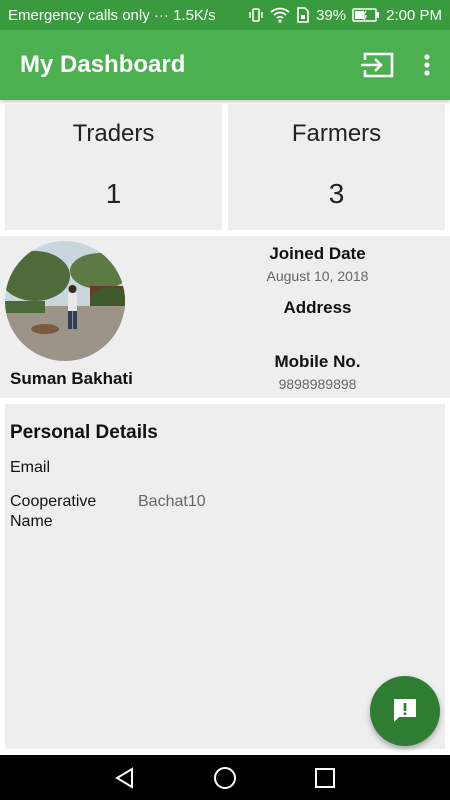  I want to click on traders-card: Traders 1, so click(113, 167).